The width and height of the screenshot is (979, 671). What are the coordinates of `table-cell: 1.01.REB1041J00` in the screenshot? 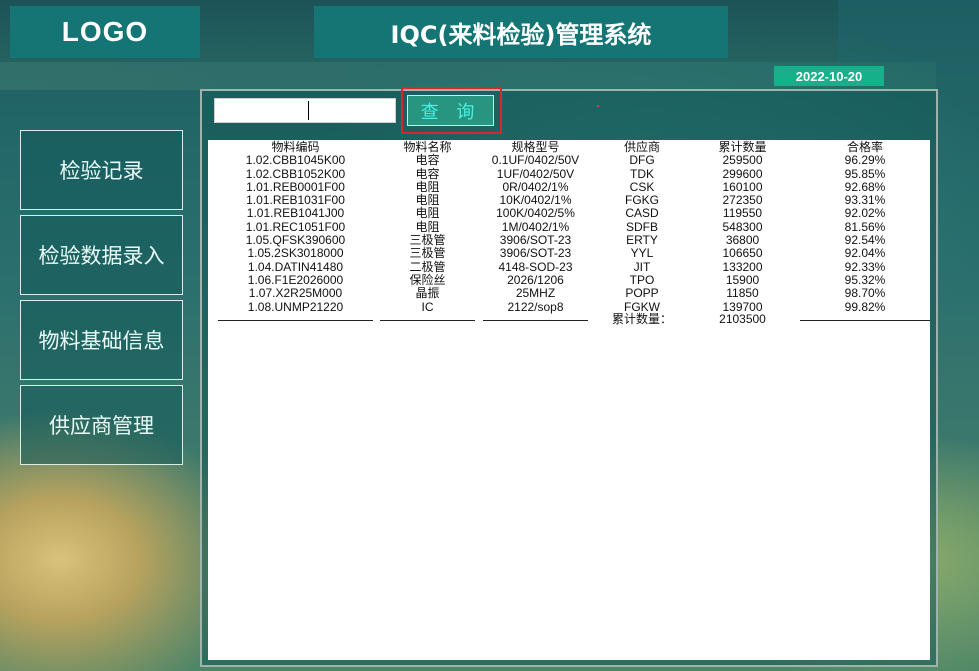 It's located at (295, 213).